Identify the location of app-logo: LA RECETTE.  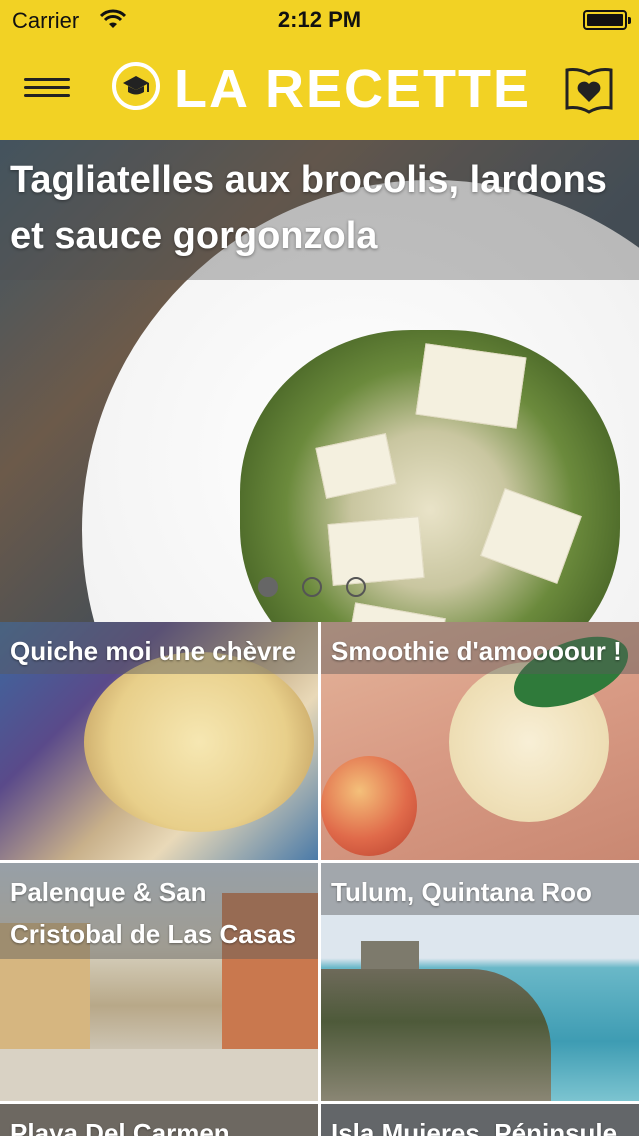
(320, 89).